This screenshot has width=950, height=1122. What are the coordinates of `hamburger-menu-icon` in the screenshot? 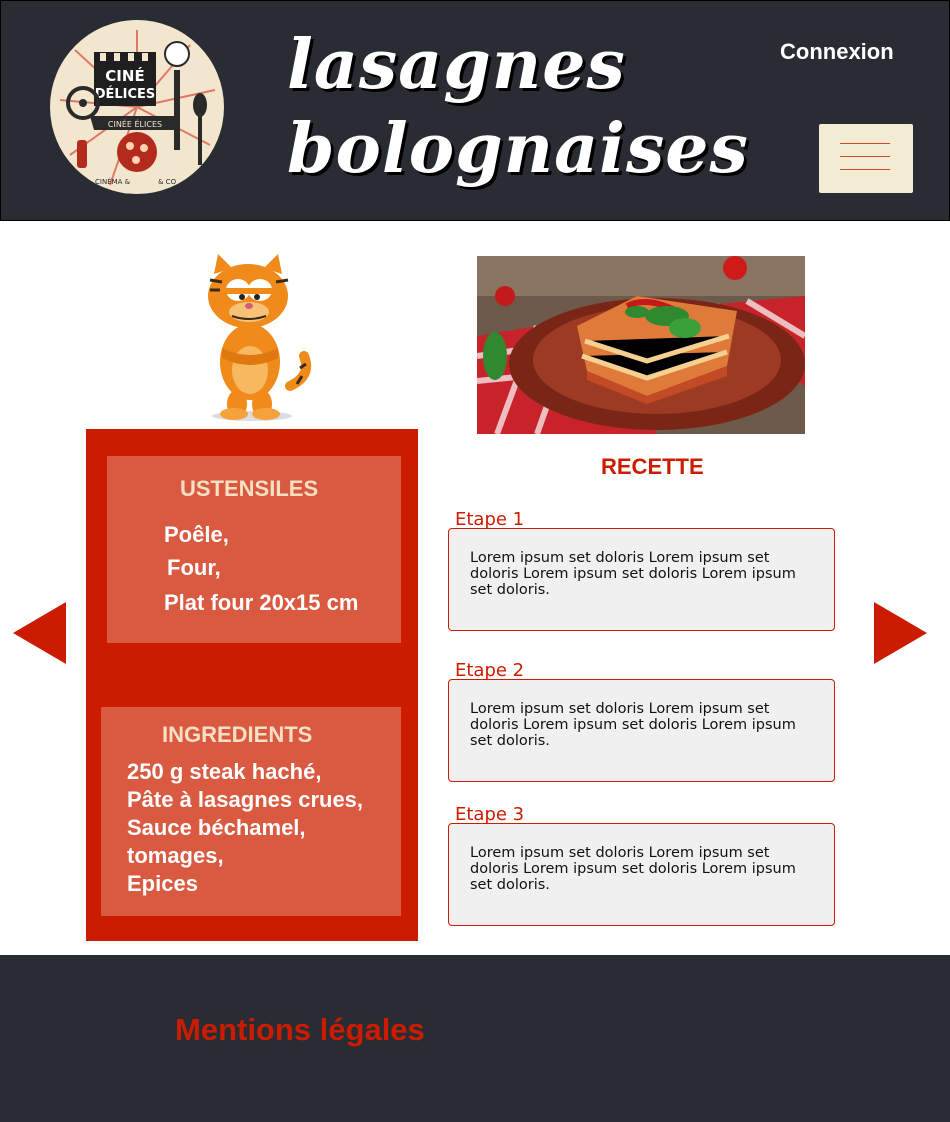 It's located at (866, 158).